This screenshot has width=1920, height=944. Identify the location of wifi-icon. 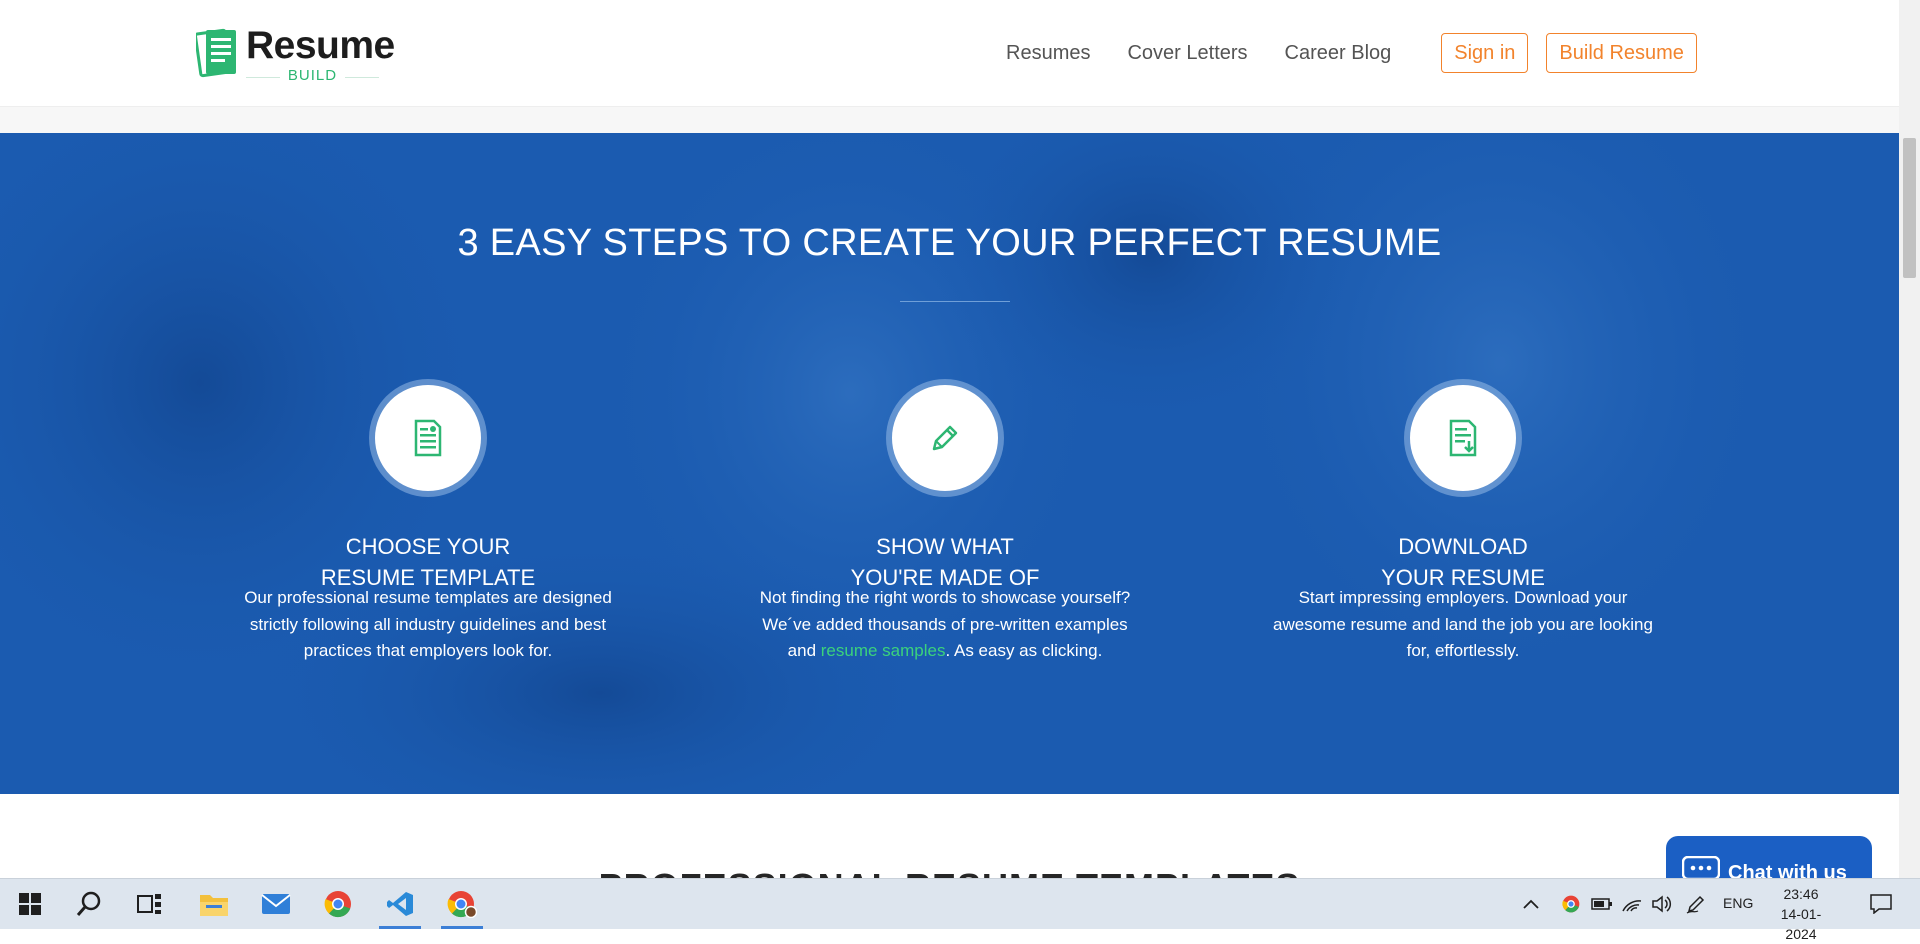
(1632, 906).